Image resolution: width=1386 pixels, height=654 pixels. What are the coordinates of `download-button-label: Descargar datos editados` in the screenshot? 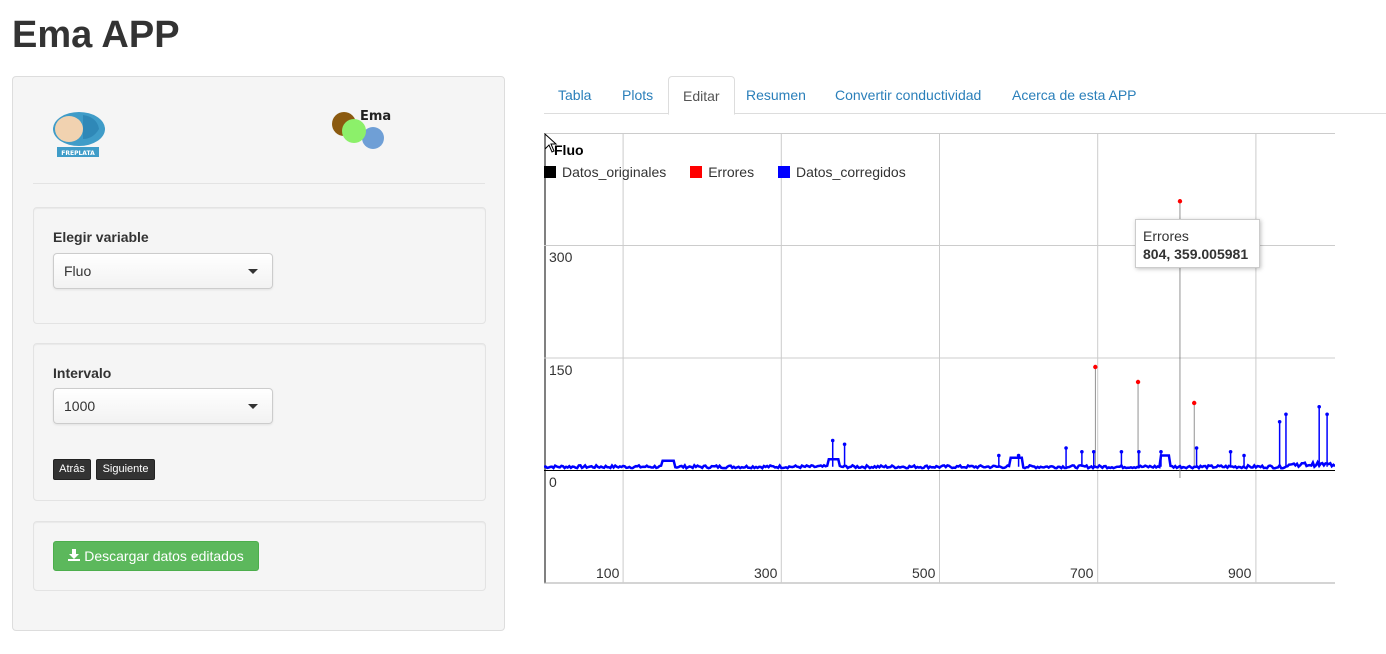 It's located at (164, 556).